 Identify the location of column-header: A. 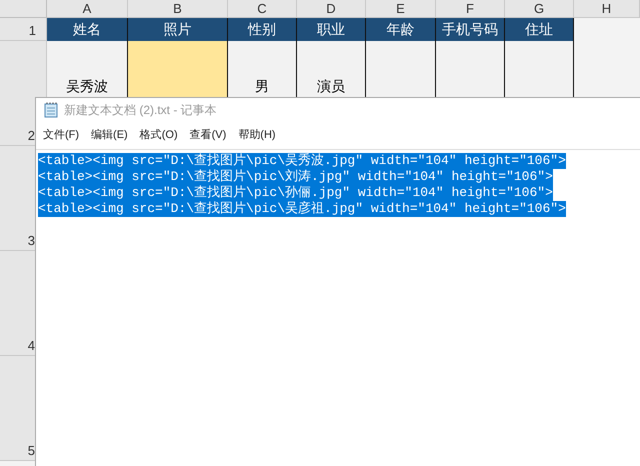
(87, 9).